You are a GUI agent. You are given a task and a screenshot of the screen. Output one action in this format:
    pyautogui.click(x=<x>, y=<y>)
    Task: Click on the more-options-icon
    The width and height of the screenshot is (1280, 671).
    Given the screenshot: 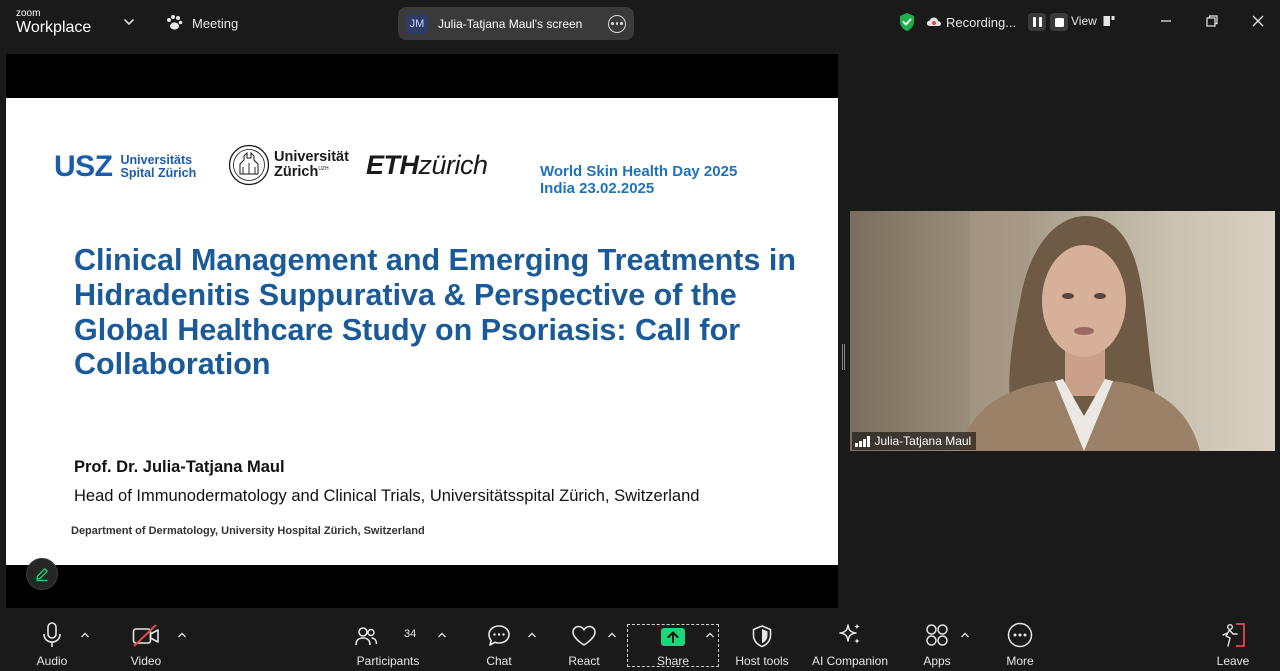 What is the action you would take?
    pyautogui.click(x=617, y=23)
    